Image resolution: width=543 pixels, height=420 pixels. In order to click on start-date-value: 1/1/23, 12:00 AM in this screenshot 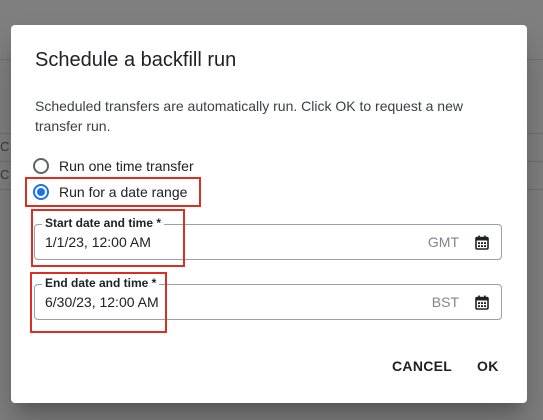, I will do `click(98, 242)`.